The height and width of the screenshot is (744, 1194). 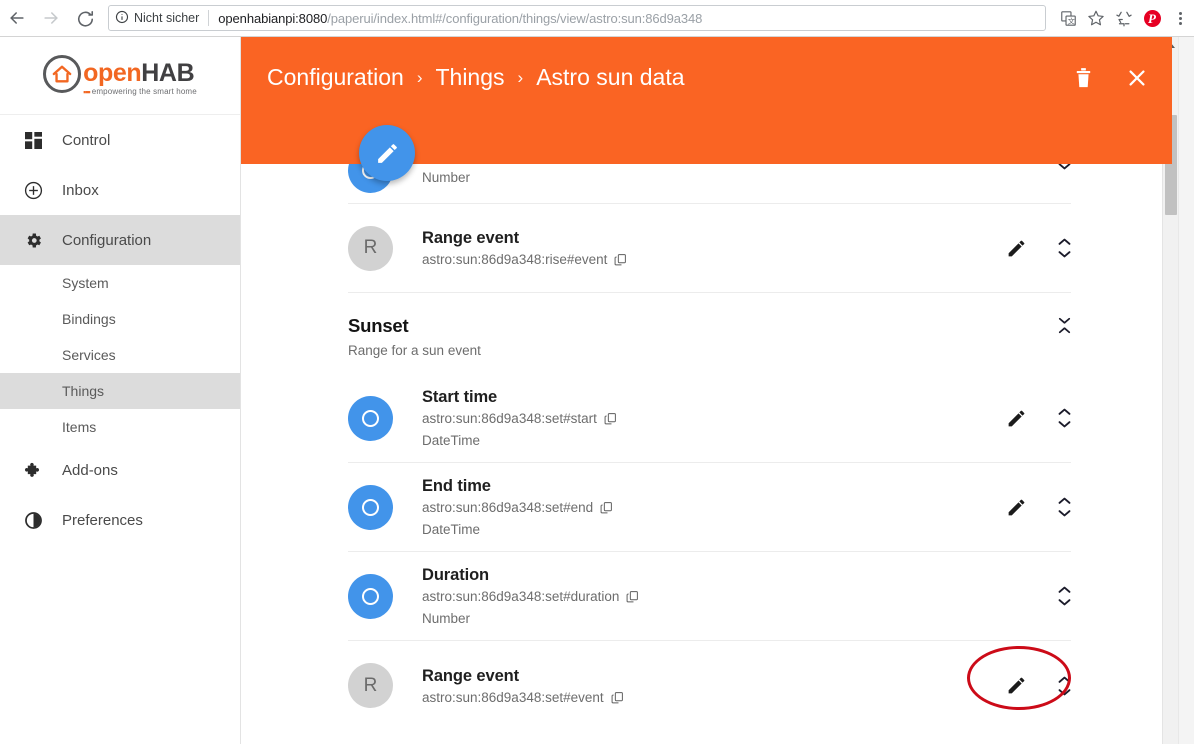 What do you see at coordinates (703, 336) in the screenshot?
I see `section-text: Sunset Range for a sun event` at bounding box center [703, 336].